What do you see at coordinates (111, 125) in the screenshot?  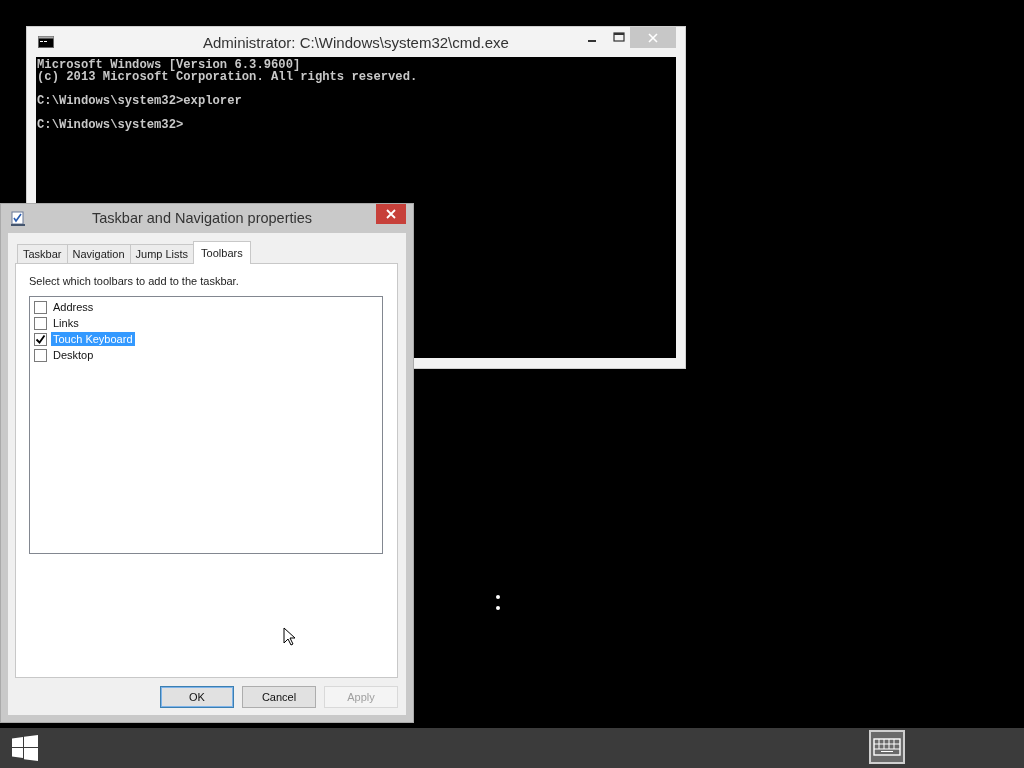 I see `console-line: C:\Windows\system32>` at bounding box center [111, 125].